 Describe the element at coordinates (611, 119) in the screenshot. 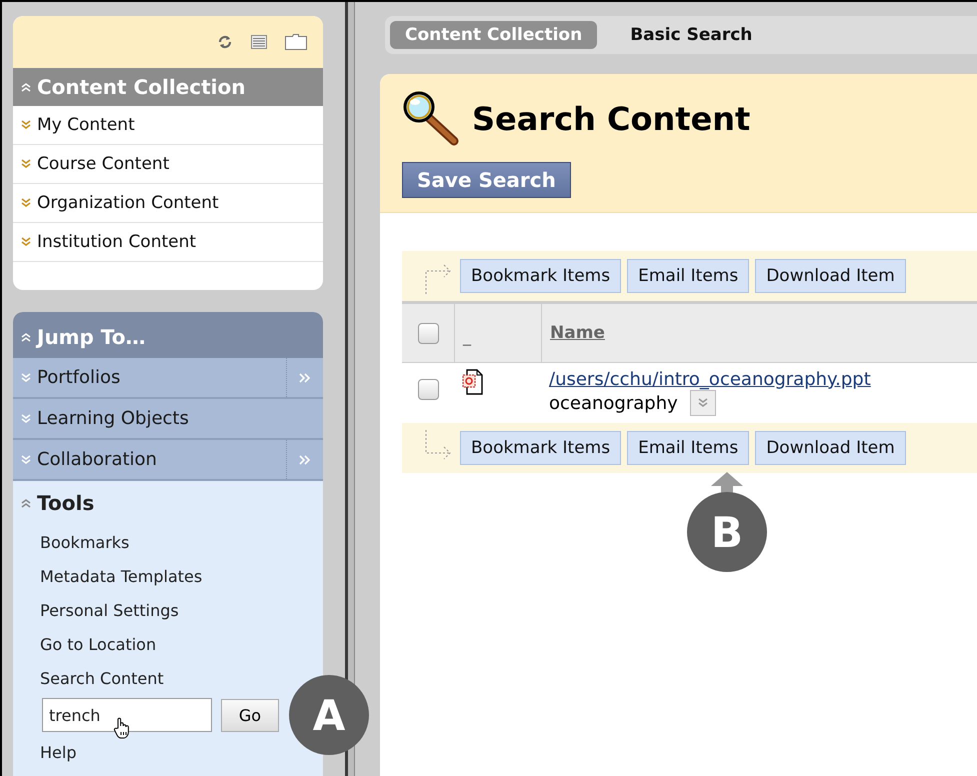

I see `page-title: Search Content` at that location.